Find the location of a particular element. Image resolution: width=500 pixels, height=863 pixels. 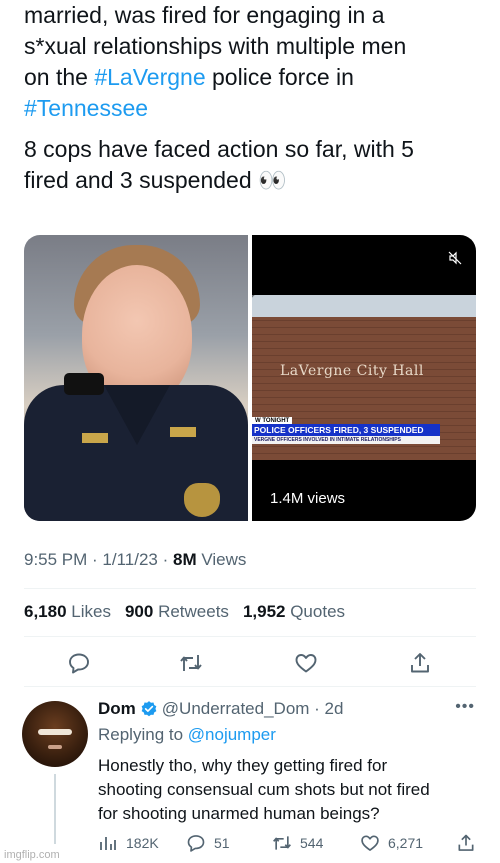

reply-button is located at coordinates (79, 663).